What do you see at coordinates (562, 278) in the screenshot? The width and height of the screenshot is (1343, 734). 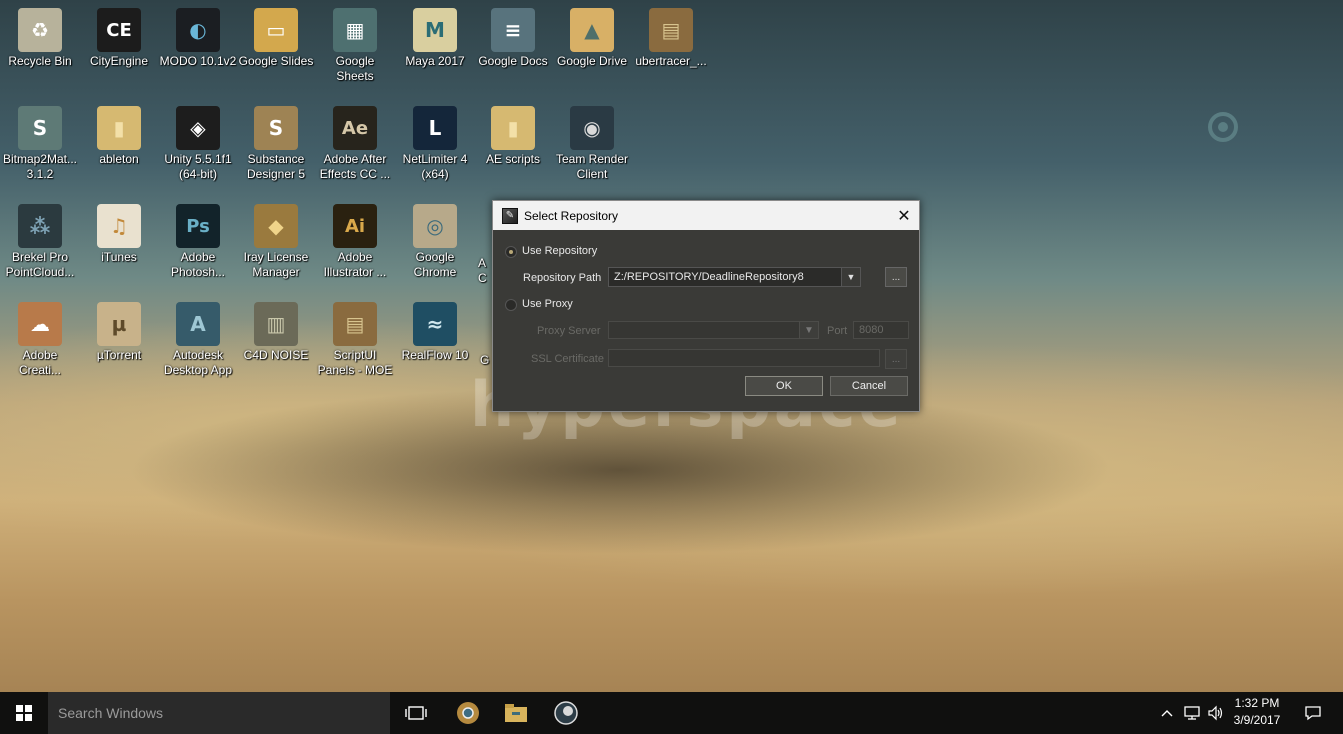 I see `repository-path-label: Repository Path` at bounding box center [562, 278].